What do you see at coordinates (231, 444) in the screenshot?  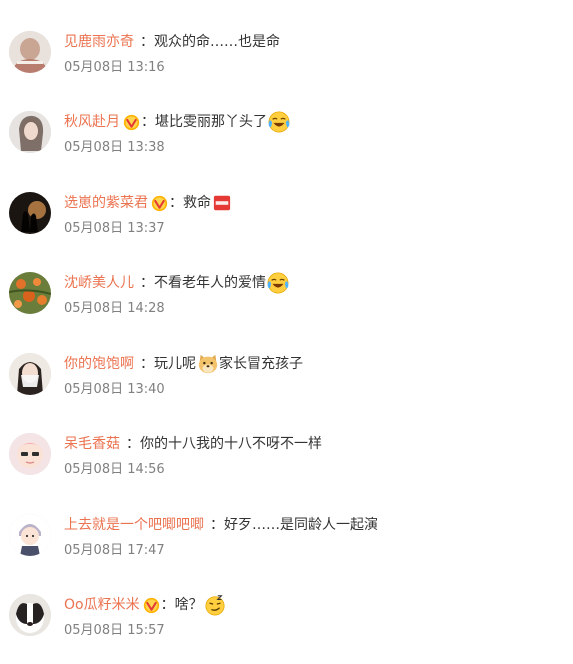 I see `comment-text: 你的十八我的十八不呀不一样` at bounding box center [231, 444].